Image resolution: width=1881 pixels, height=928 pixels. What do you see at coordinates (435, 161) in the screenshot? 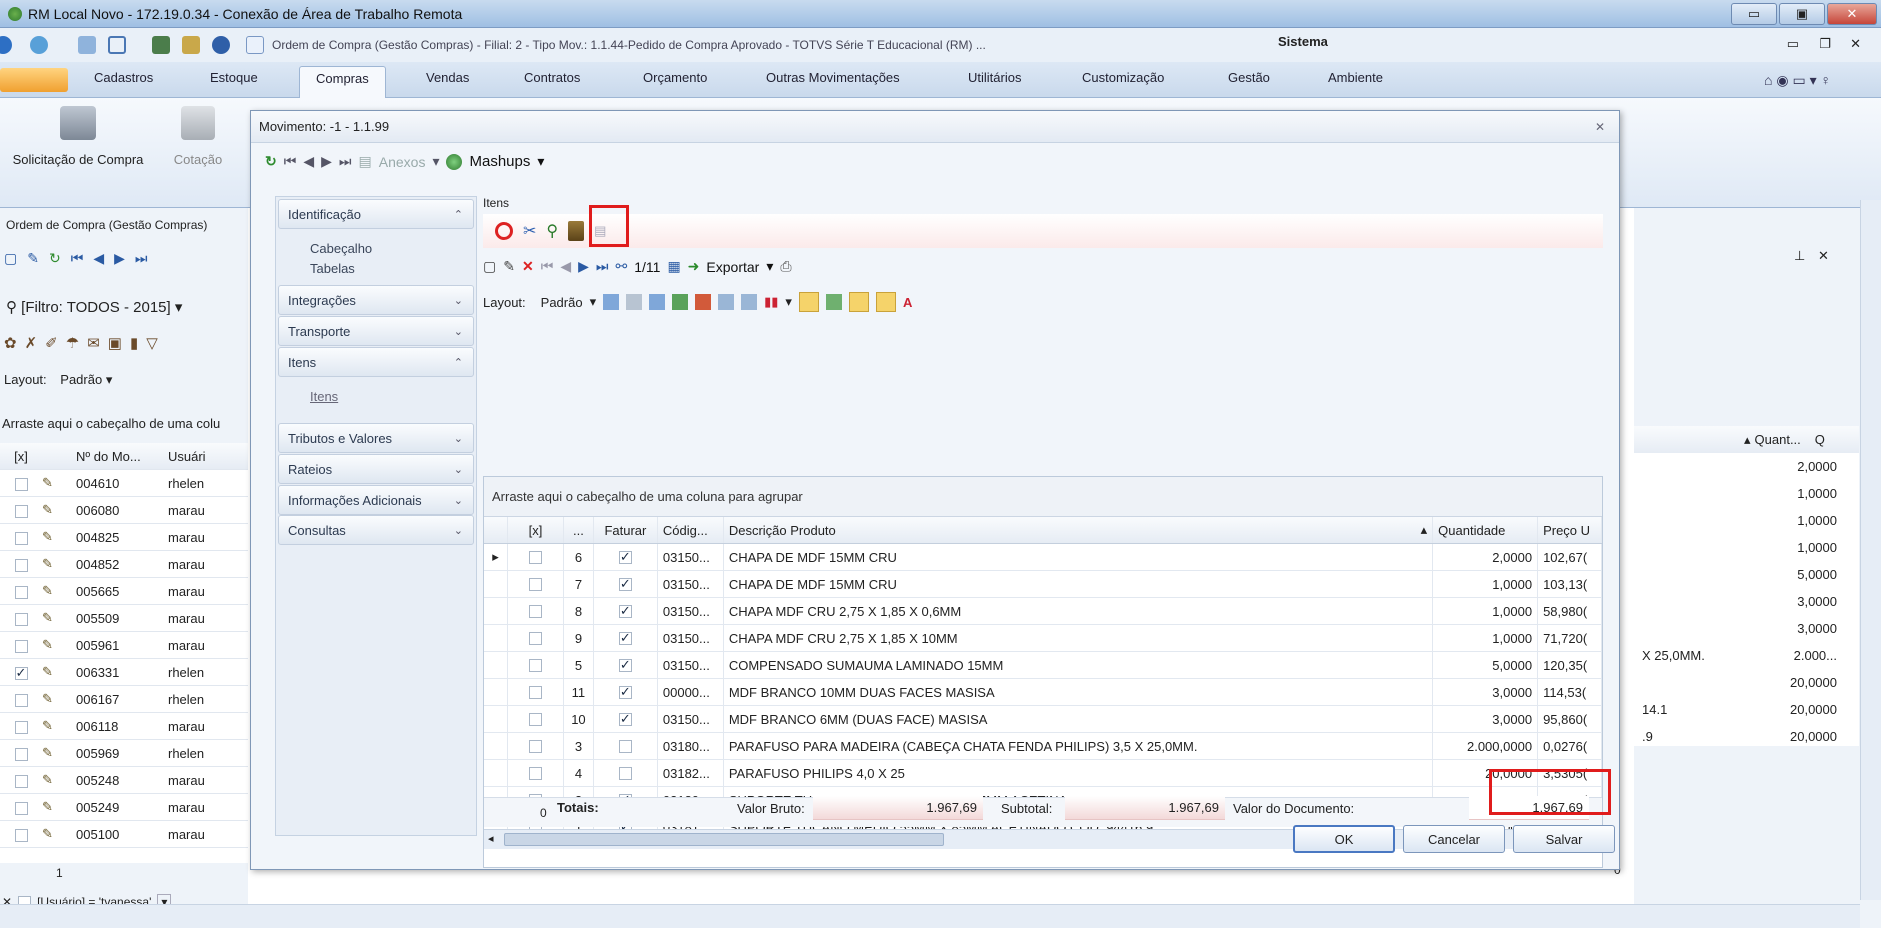
I see `anexos-dropdown-icon: ▾` at bounding box center [435, 161].